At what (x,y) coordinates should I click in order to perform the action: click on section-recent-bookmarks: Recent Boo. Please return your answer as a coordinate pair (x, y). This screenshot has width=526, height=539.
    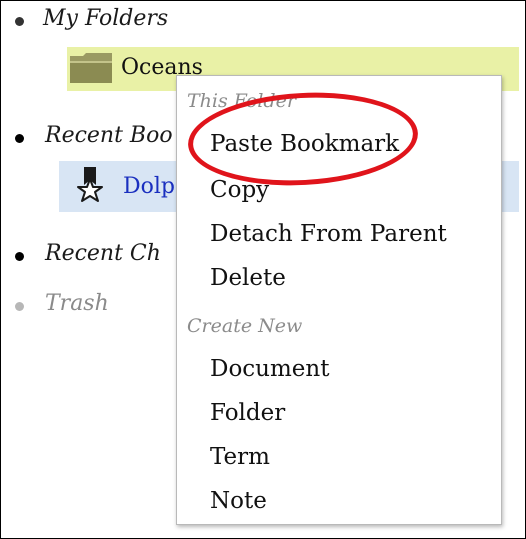
    Looking at the image, I should click on (109, 135).